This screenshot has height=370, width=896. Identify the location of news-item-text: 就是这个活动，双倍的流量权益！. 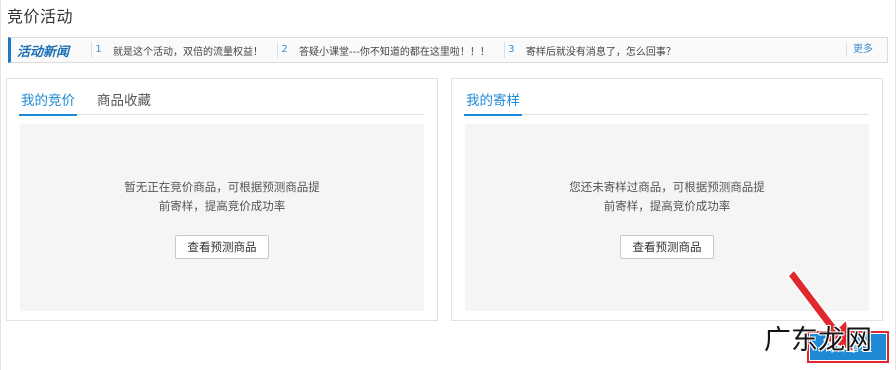
(188, 50).